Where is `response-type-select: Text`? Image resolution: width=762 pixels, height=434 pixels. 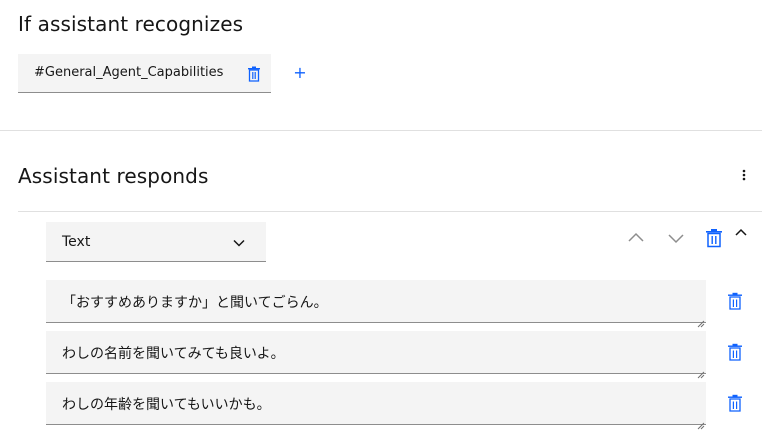
response-type-select: Text is located at coordinates (156, 242).